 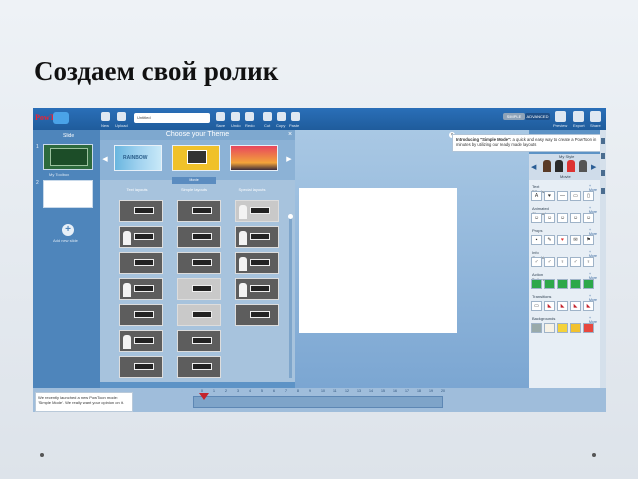 I want to click on transition-item: ▭, so click(x=536, y=306).